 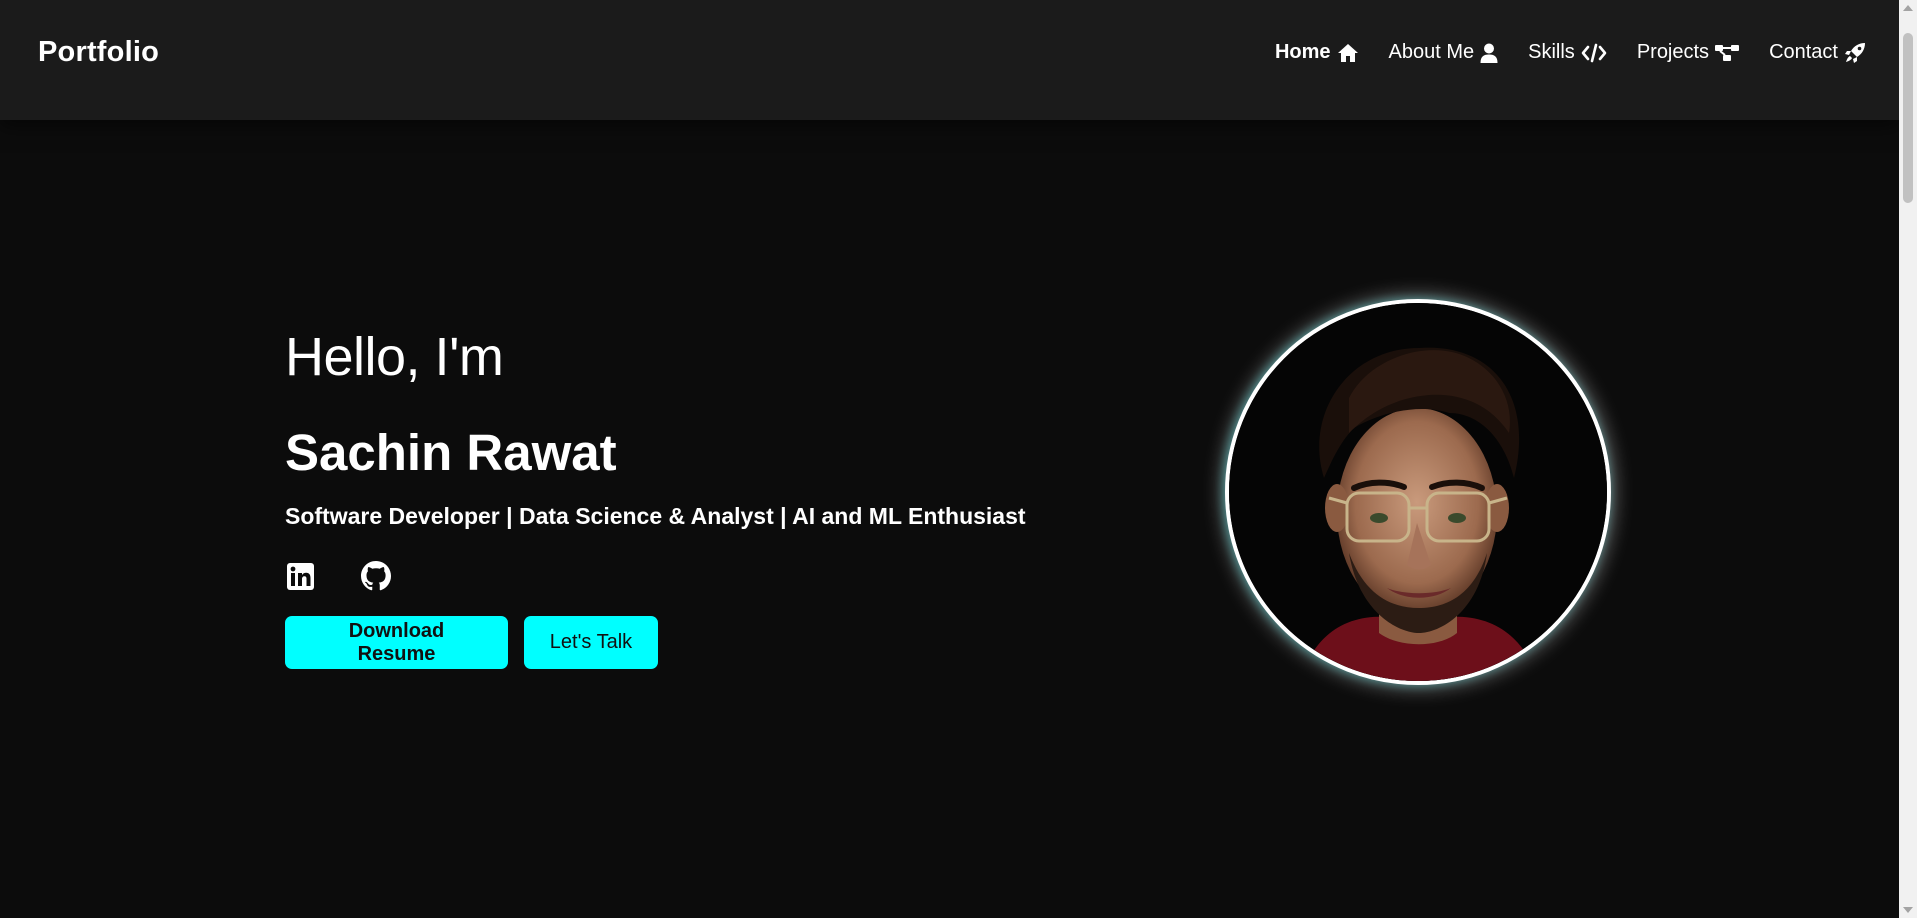 I want to click on nav-item-label: Home, so click(x=1302, y=52).